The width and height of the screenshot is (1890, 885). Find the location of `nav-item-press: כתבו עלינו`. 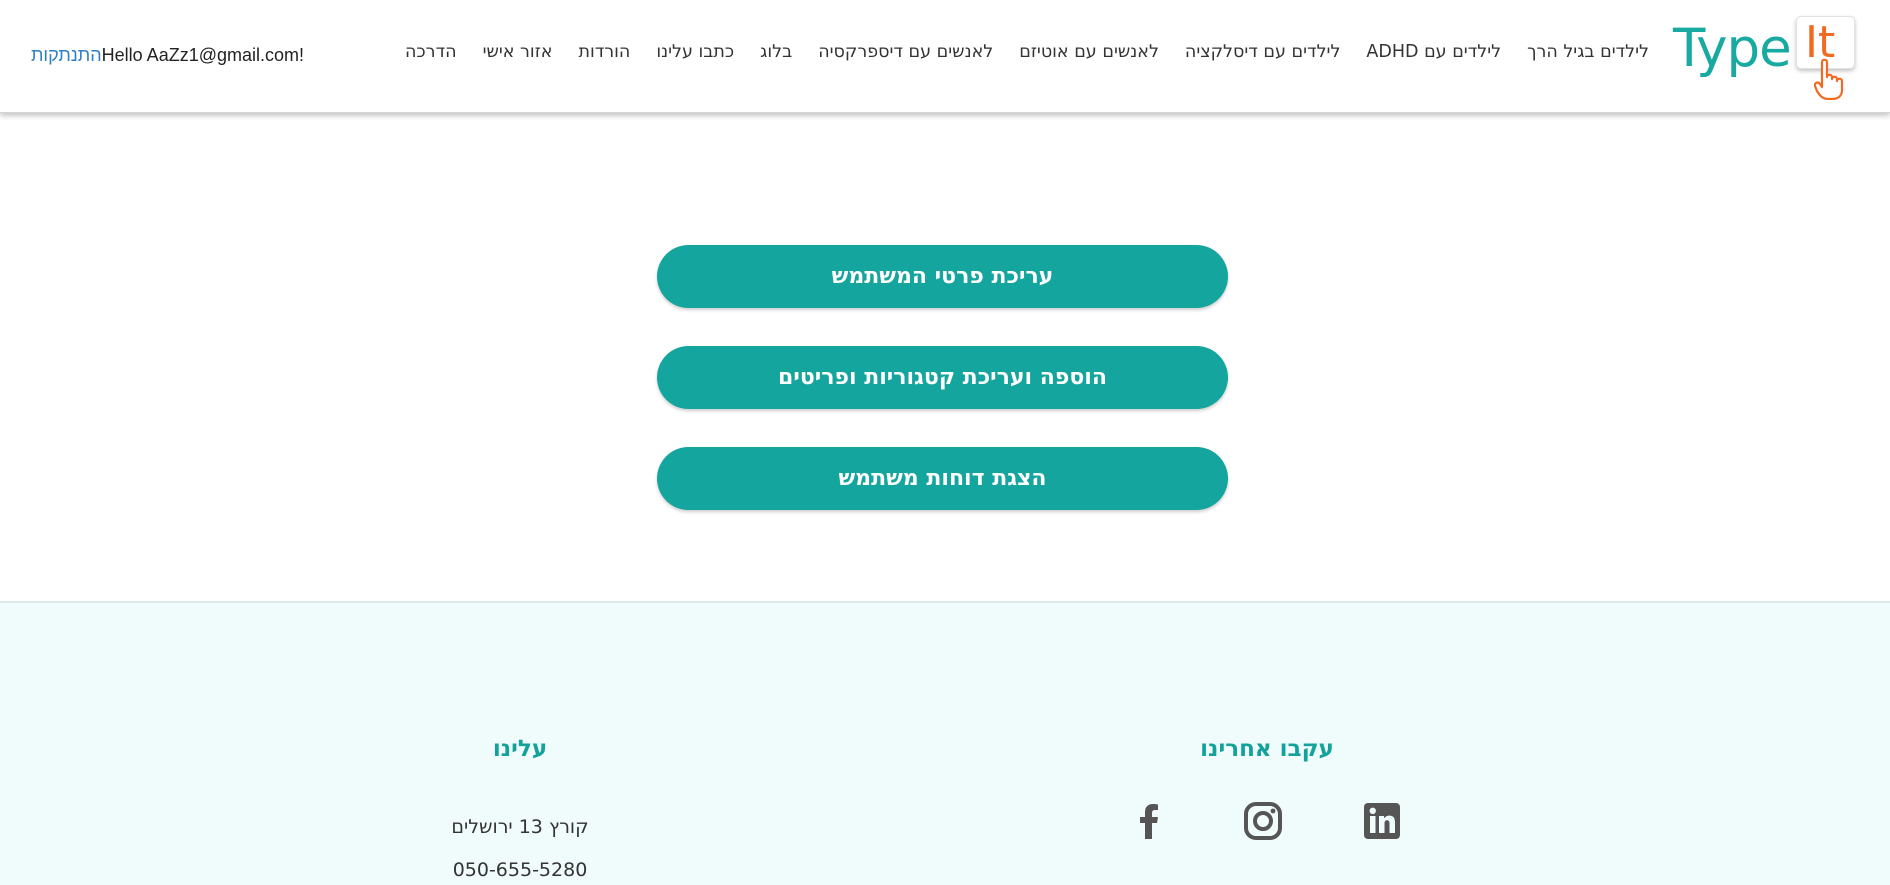

nav-item-press: כתבו עלינו is located at coordinates (695, 52).